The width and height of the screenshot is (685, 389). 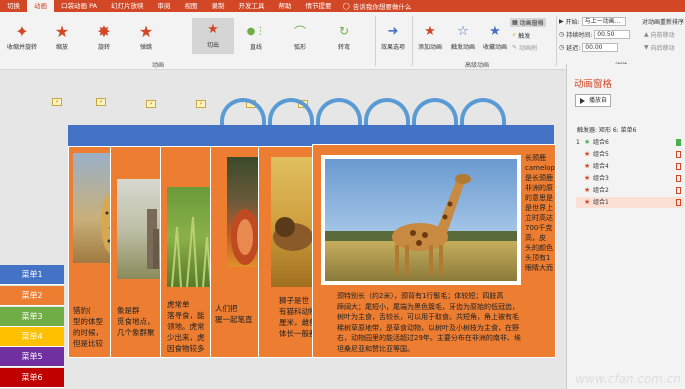 I want to click on lion-photo, so click(x=294, y=222).